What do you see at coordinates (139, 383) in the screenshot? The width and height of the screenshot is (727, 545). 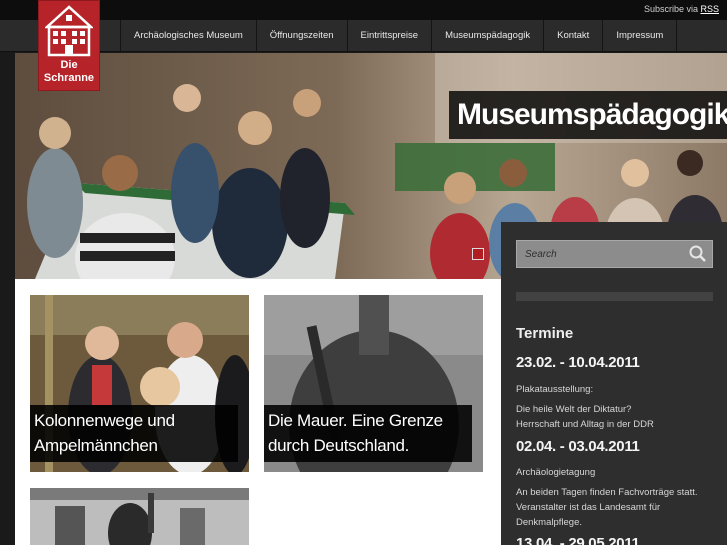 I see `teaser-kolonnenwege: Kolonnenwege und Ampelmännchen` at bounding box center [139, 383].